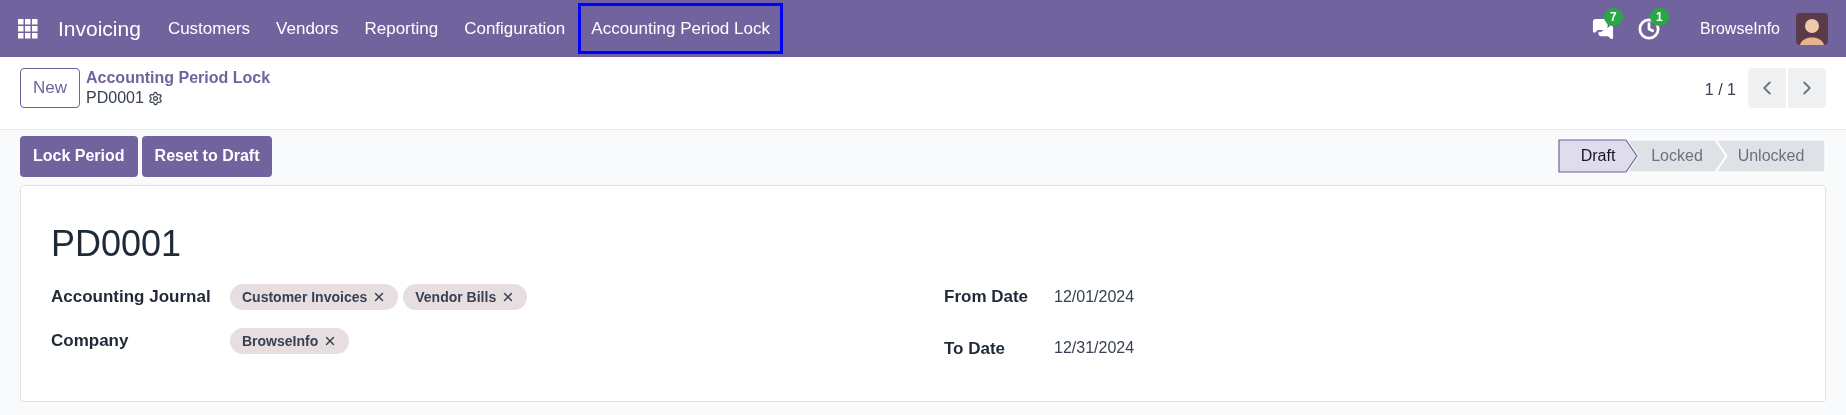 This screenshot has width=1846, height=415. I want to click on count-badge: 1, so click(1659, 16).